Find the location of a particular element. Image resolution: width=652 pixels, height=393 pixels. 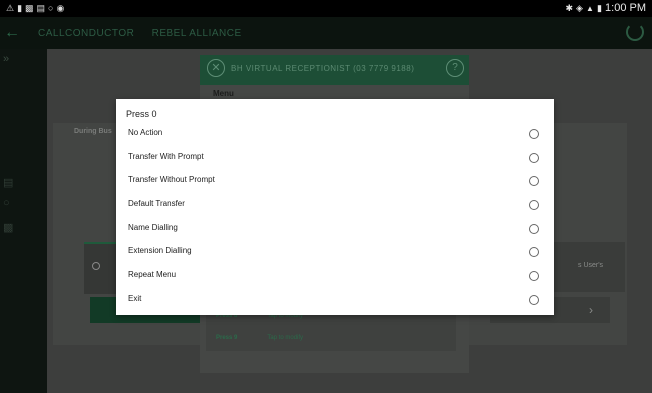

option-repeat-menu: Repeat Menu is located at coordinates (335, 276).